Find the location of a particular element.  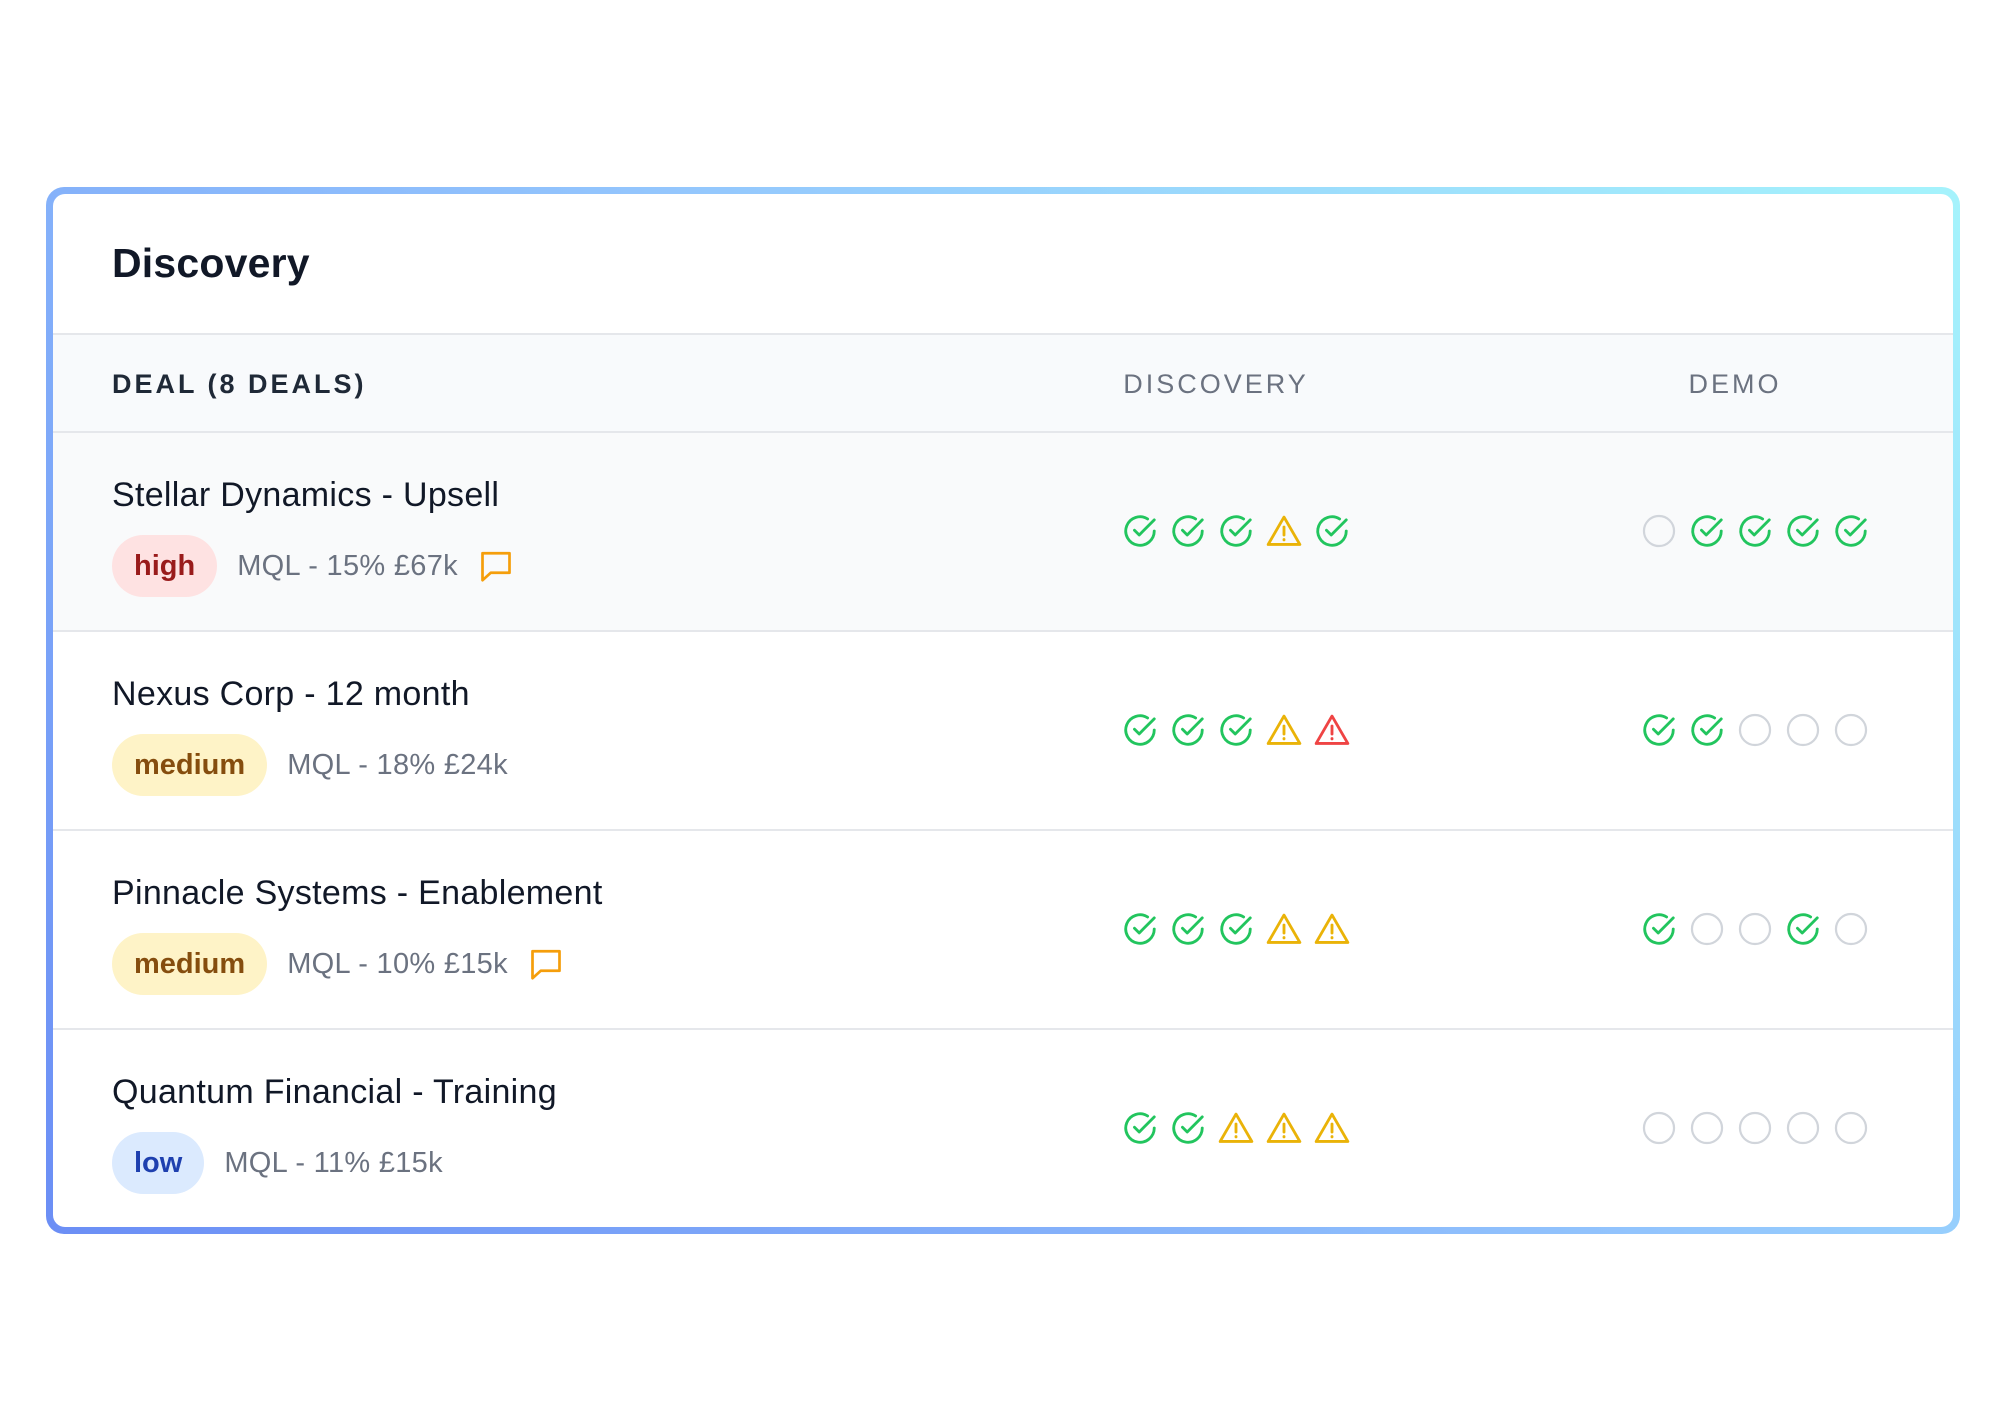

deal-meta: medium MQL - 18% £24k is located at coordinates (310, 765).